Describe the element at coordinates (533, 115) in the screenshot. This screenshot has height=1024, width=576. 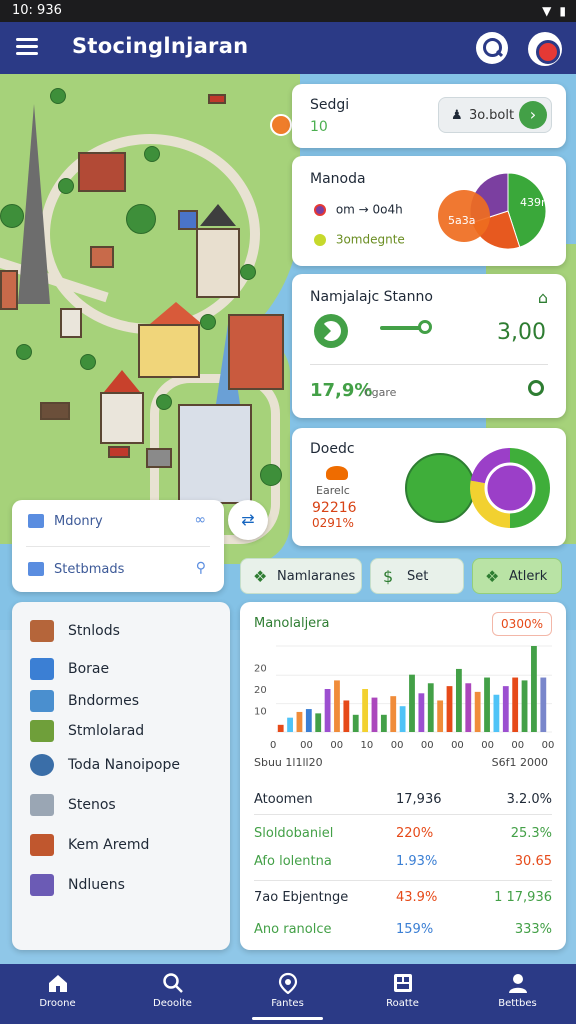
I see `arrow-right-icon: ›` at that location.